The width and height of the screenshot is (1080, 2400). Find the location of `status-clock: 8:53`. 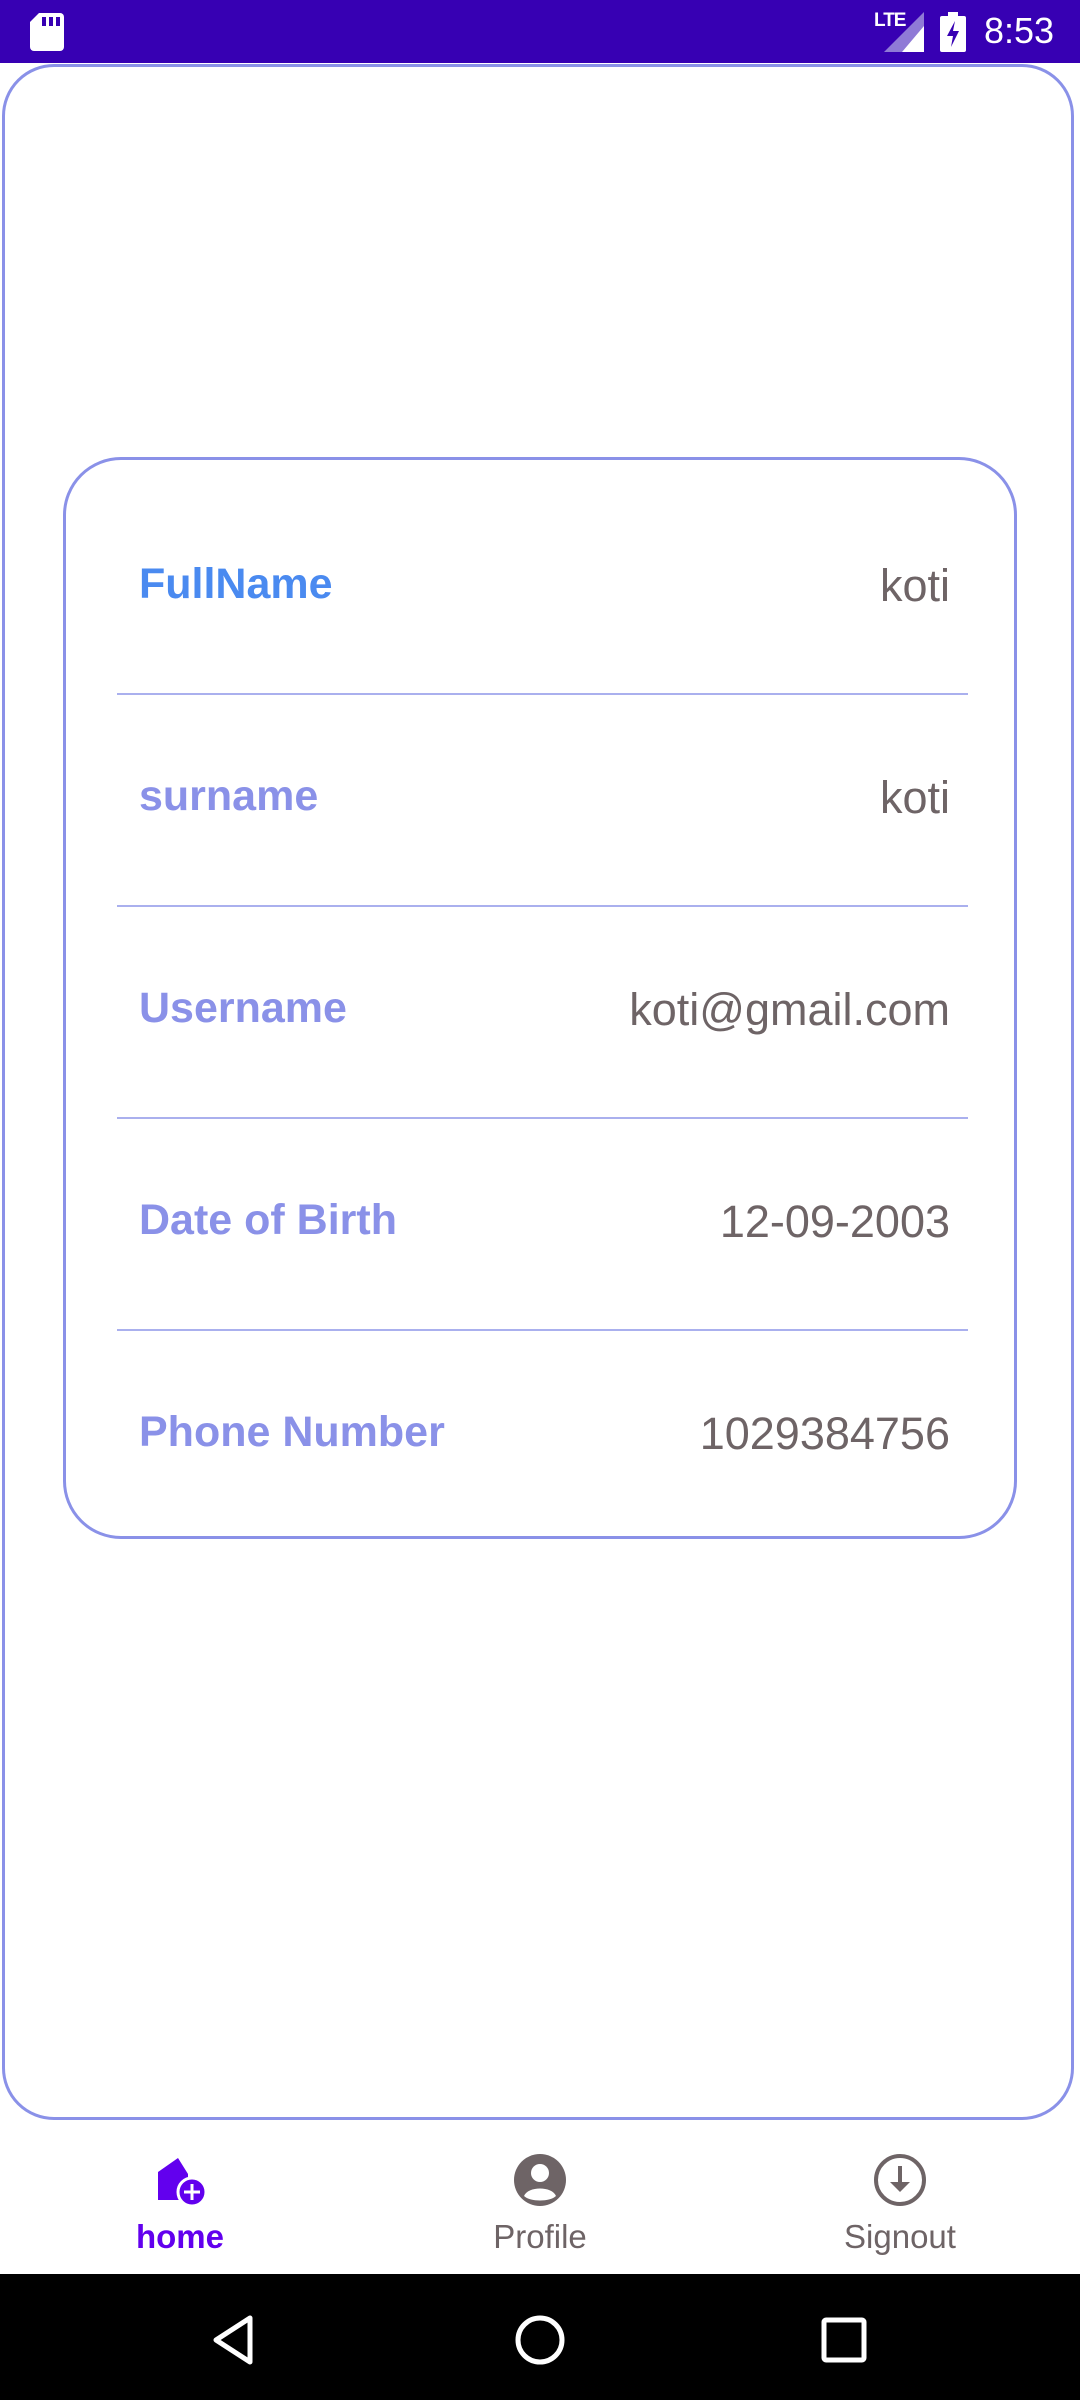

status-clock: 8:53 is located at coordinates (1019, 30).